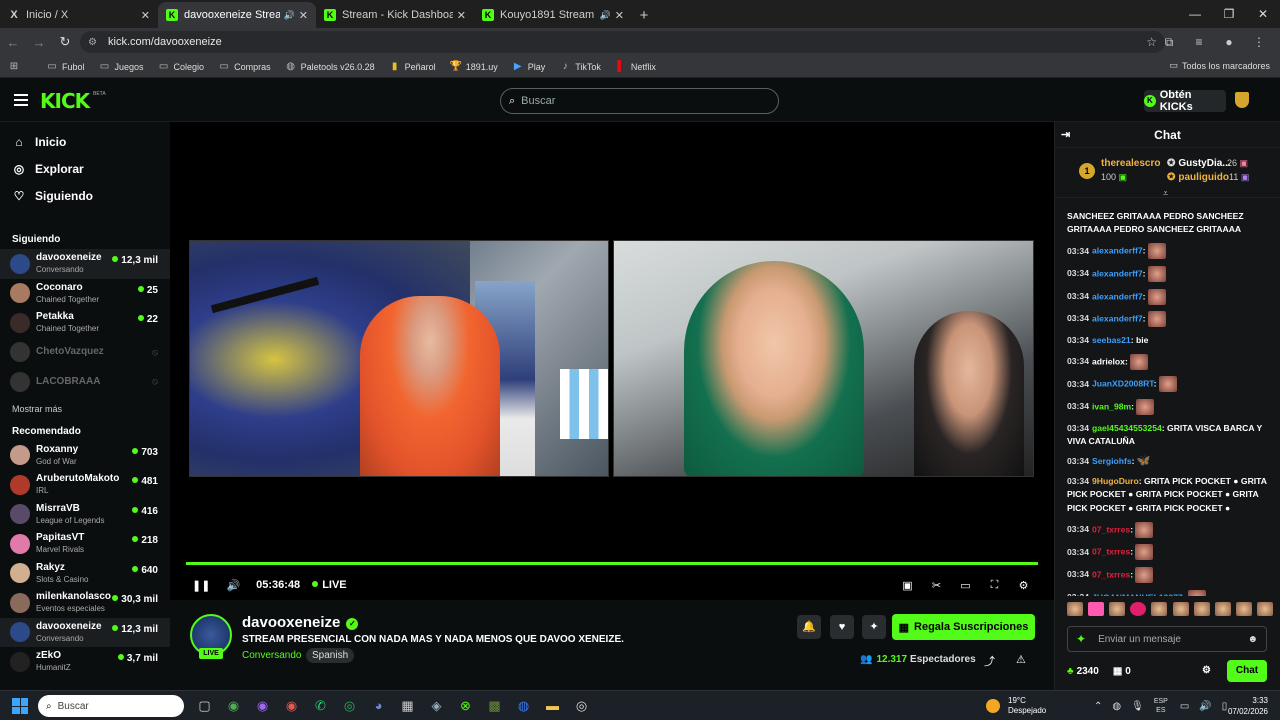 This screenshot has height=720, width=1280. Describe the element at coordinates (330, 655) in the screenshot. I see `language-tag: Spanish` at that location.